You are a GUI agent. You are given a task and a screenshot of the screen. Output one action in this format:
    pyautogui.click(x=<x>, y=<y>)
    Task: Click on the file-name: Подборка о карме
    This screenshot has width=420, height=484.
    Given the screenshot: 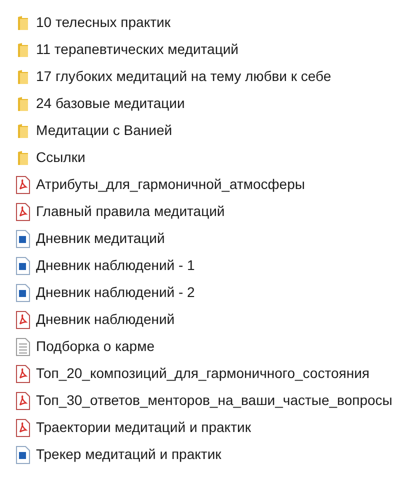 What is the action you would take?
    pyautogui.click(x=95, y=346)
    